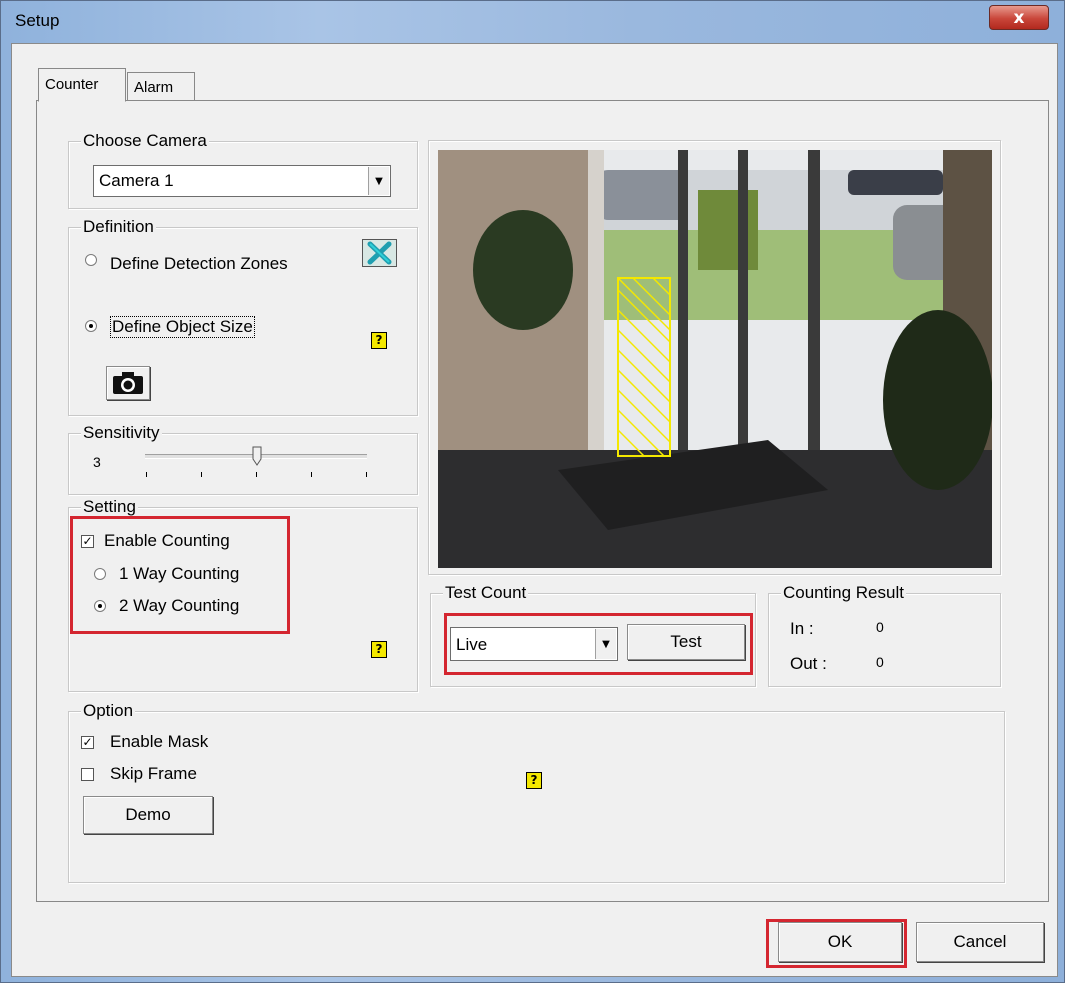 The height and width of the screenshot is (983, 1065). What do you see at coordinates (880, 627) in the screenshot?
I see `in-value: 0` at bounding box center [880, 627].